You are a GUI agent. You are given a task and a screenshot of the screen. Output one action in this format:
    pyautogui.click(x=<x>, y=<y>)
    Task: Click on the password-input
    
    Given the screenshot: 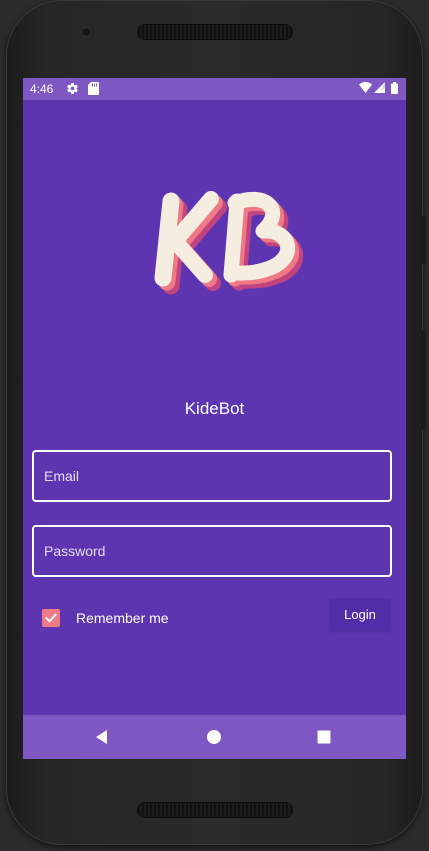 What is the action you would take?
    pyautogui.click(x=212, y=551)
    